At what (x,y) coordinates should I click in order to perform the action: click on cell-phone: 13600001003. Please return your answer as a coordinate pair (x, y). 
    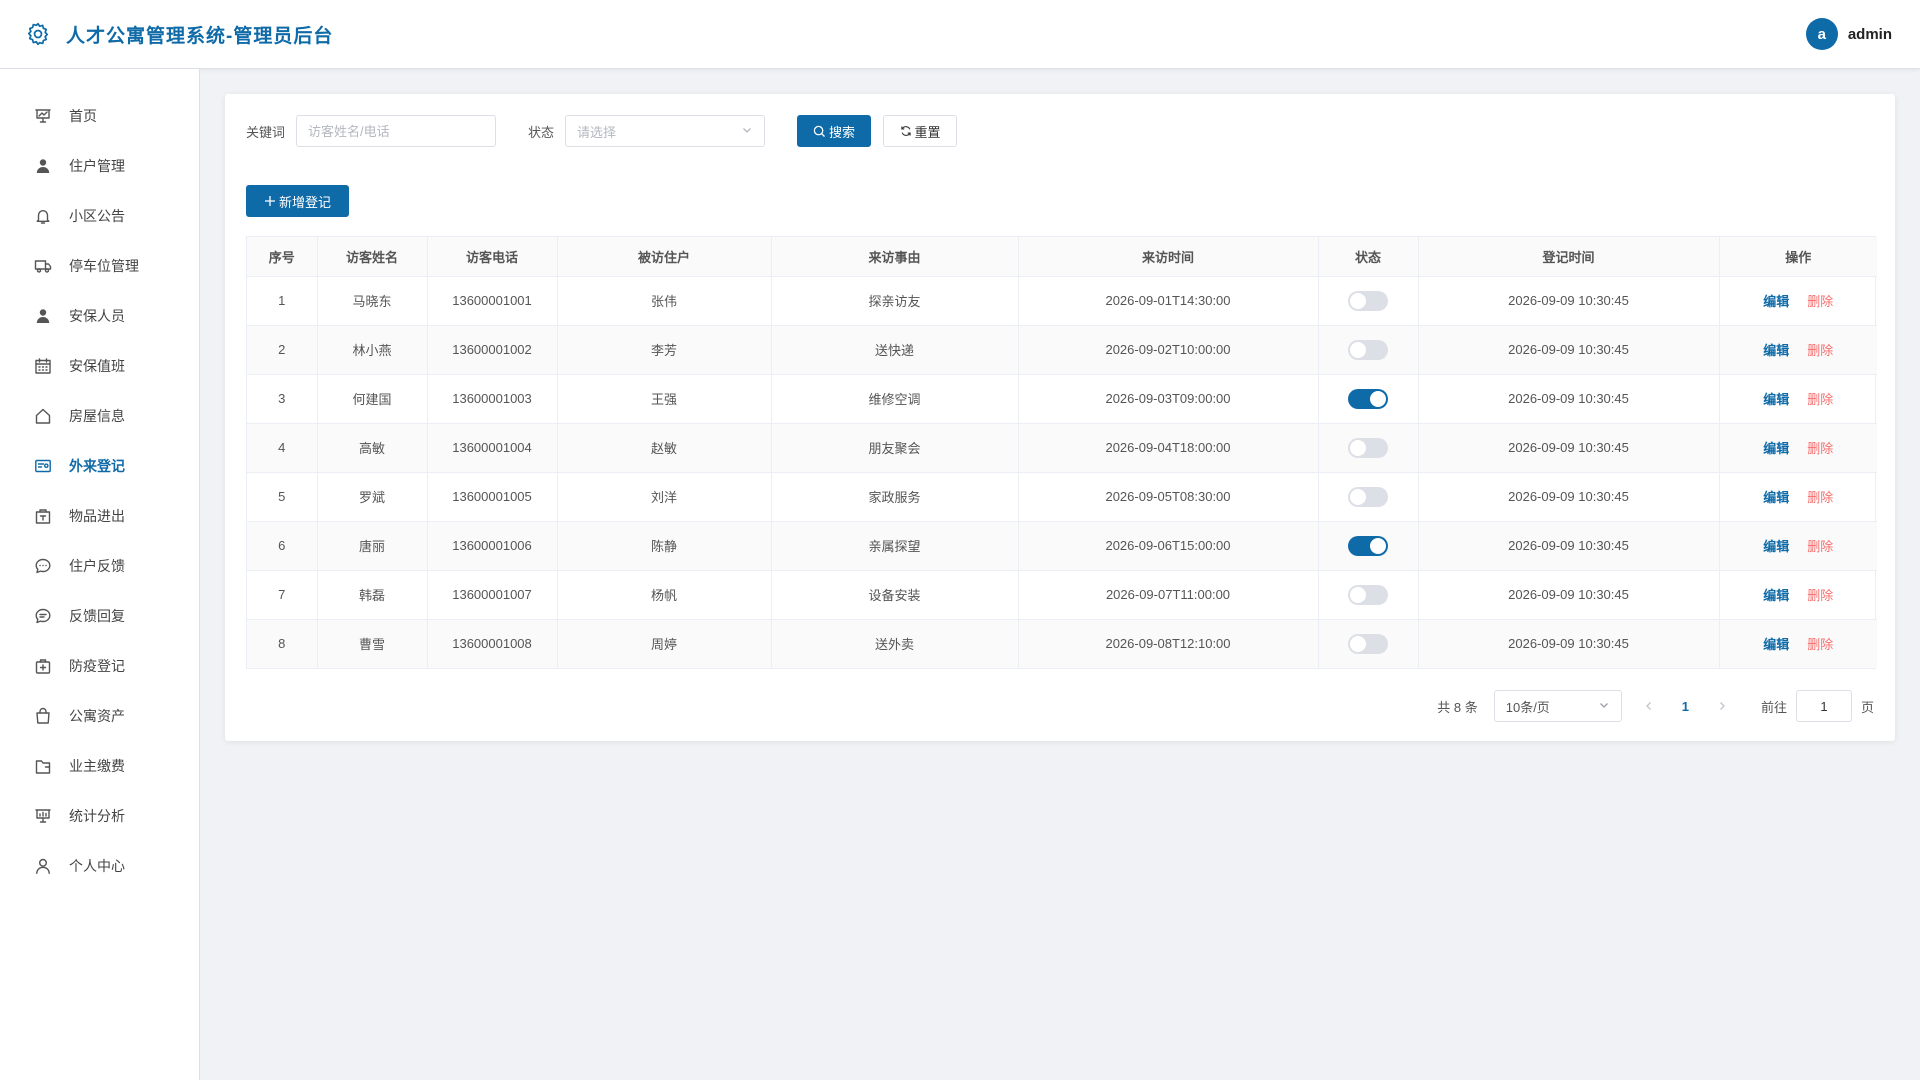
    Looking at the image, I should click on (492, 399).